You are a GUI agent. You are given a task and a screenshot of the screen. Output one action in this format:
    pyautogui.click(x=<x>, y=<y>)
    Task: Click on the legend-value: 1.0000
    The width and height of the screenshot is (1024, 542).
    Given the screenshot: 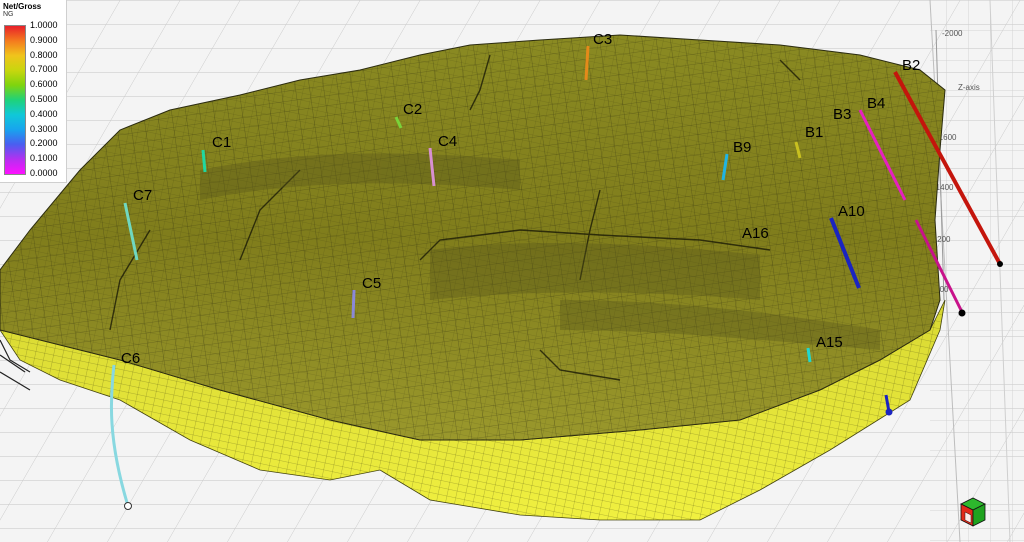 What is the action you would take?
    pyautogui.click(x=44, y=25)
    